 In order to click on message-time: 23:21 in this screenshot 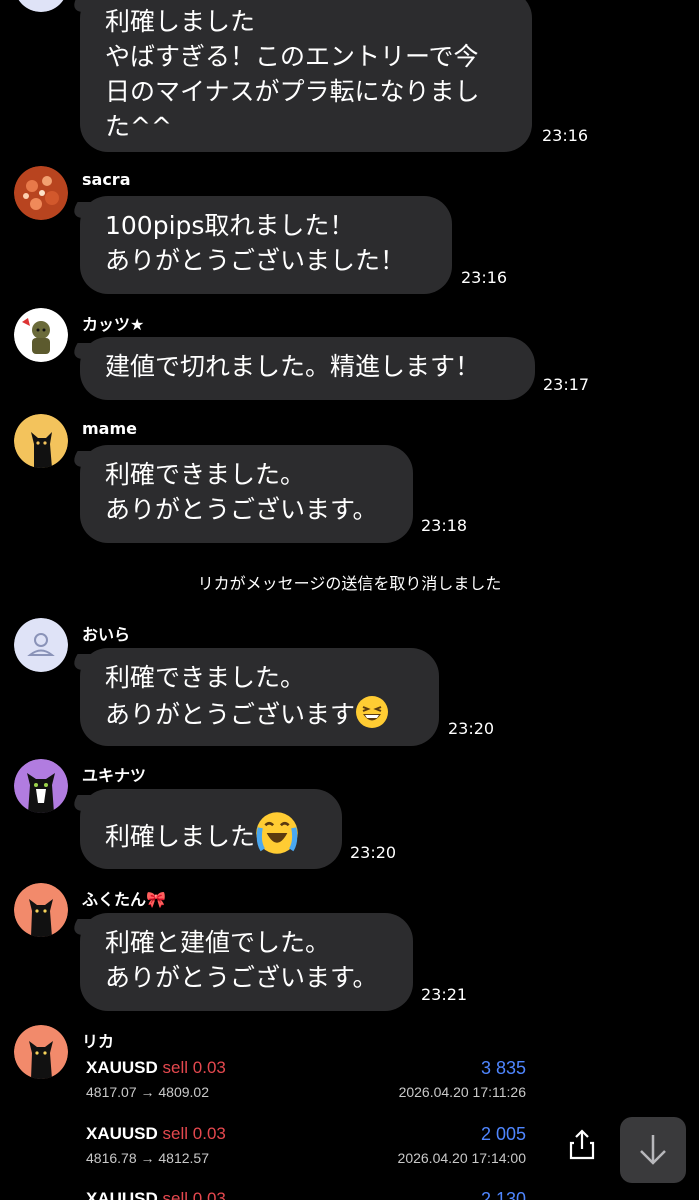, I will do `click(444, 994)`.